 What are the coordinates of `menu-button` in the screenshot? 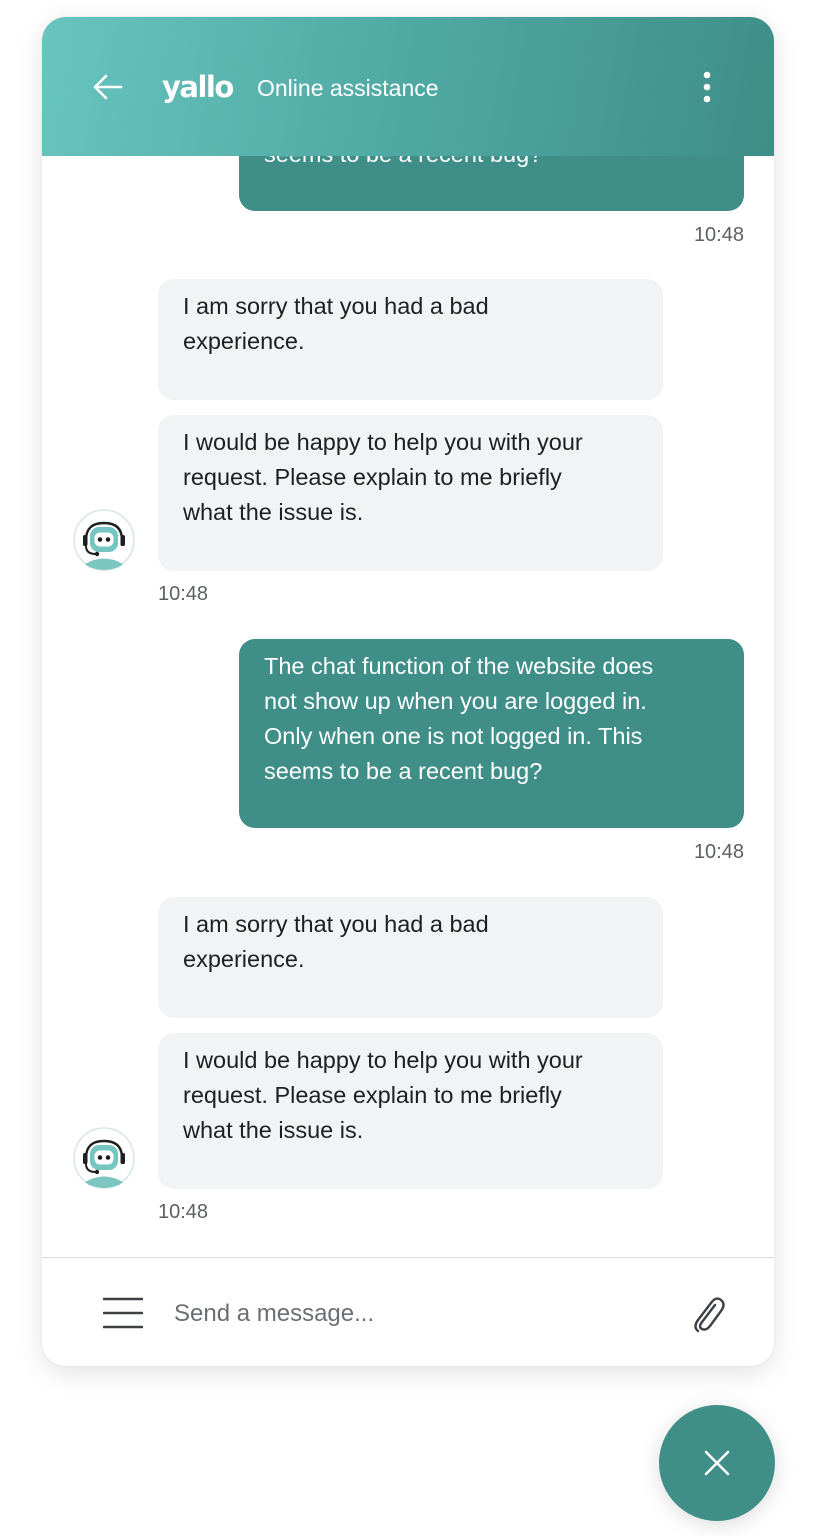 It's located at (123, 1313).